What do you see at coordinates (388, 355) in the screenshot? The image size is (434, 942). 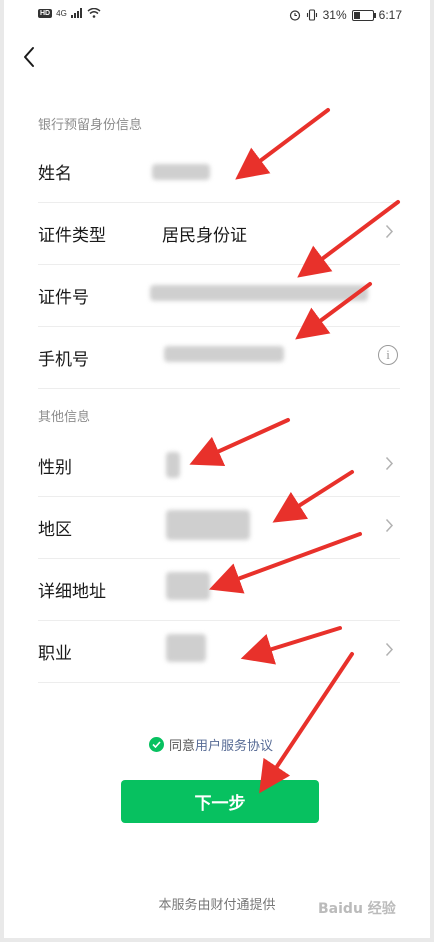 I see `info-icon: i` at bounding box center [388, 355].